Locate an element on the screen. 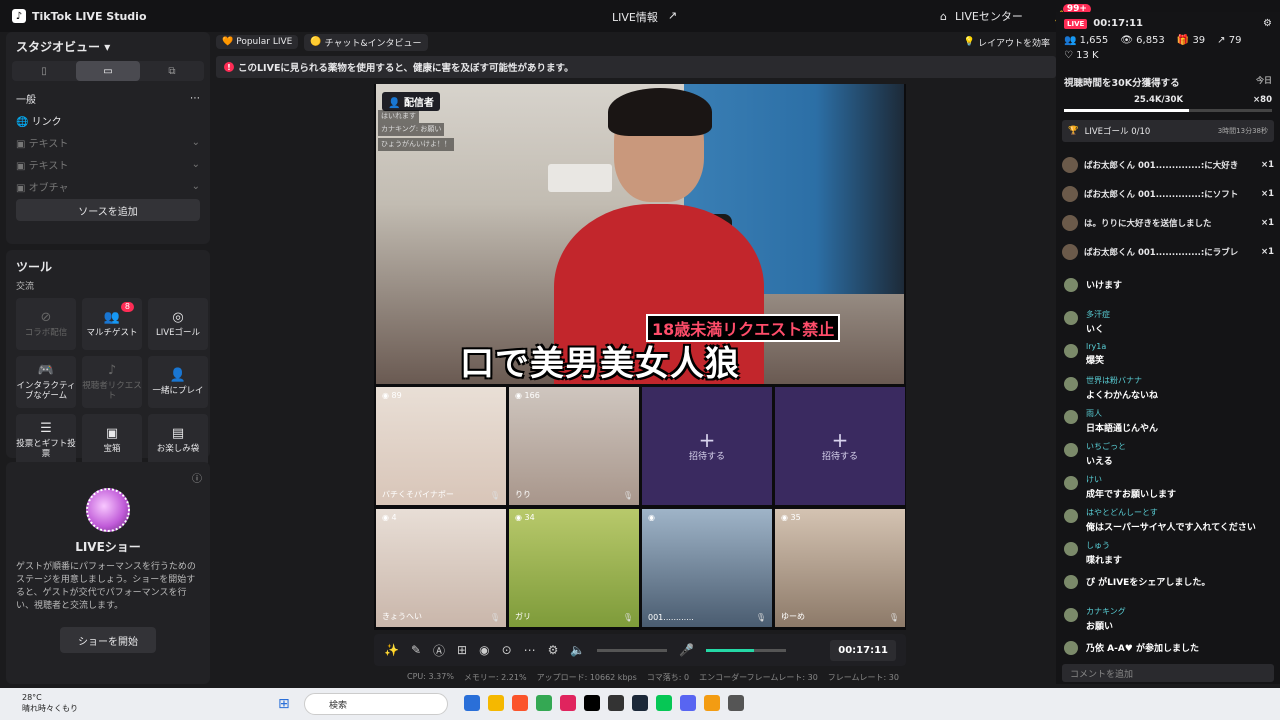 This screenshot has width=1280, height=720. settings-sliders-icon: ⚙ is located at coordinates (553, 650).